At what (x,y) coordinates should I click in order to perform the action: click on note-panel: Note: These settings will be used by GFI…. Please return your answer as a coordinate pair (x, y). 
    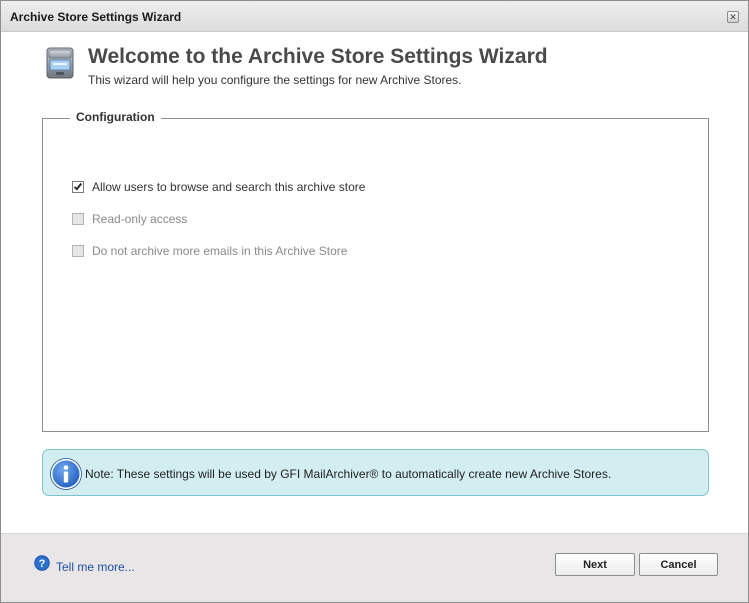
    Looking at the image, I should click on (375, 472).